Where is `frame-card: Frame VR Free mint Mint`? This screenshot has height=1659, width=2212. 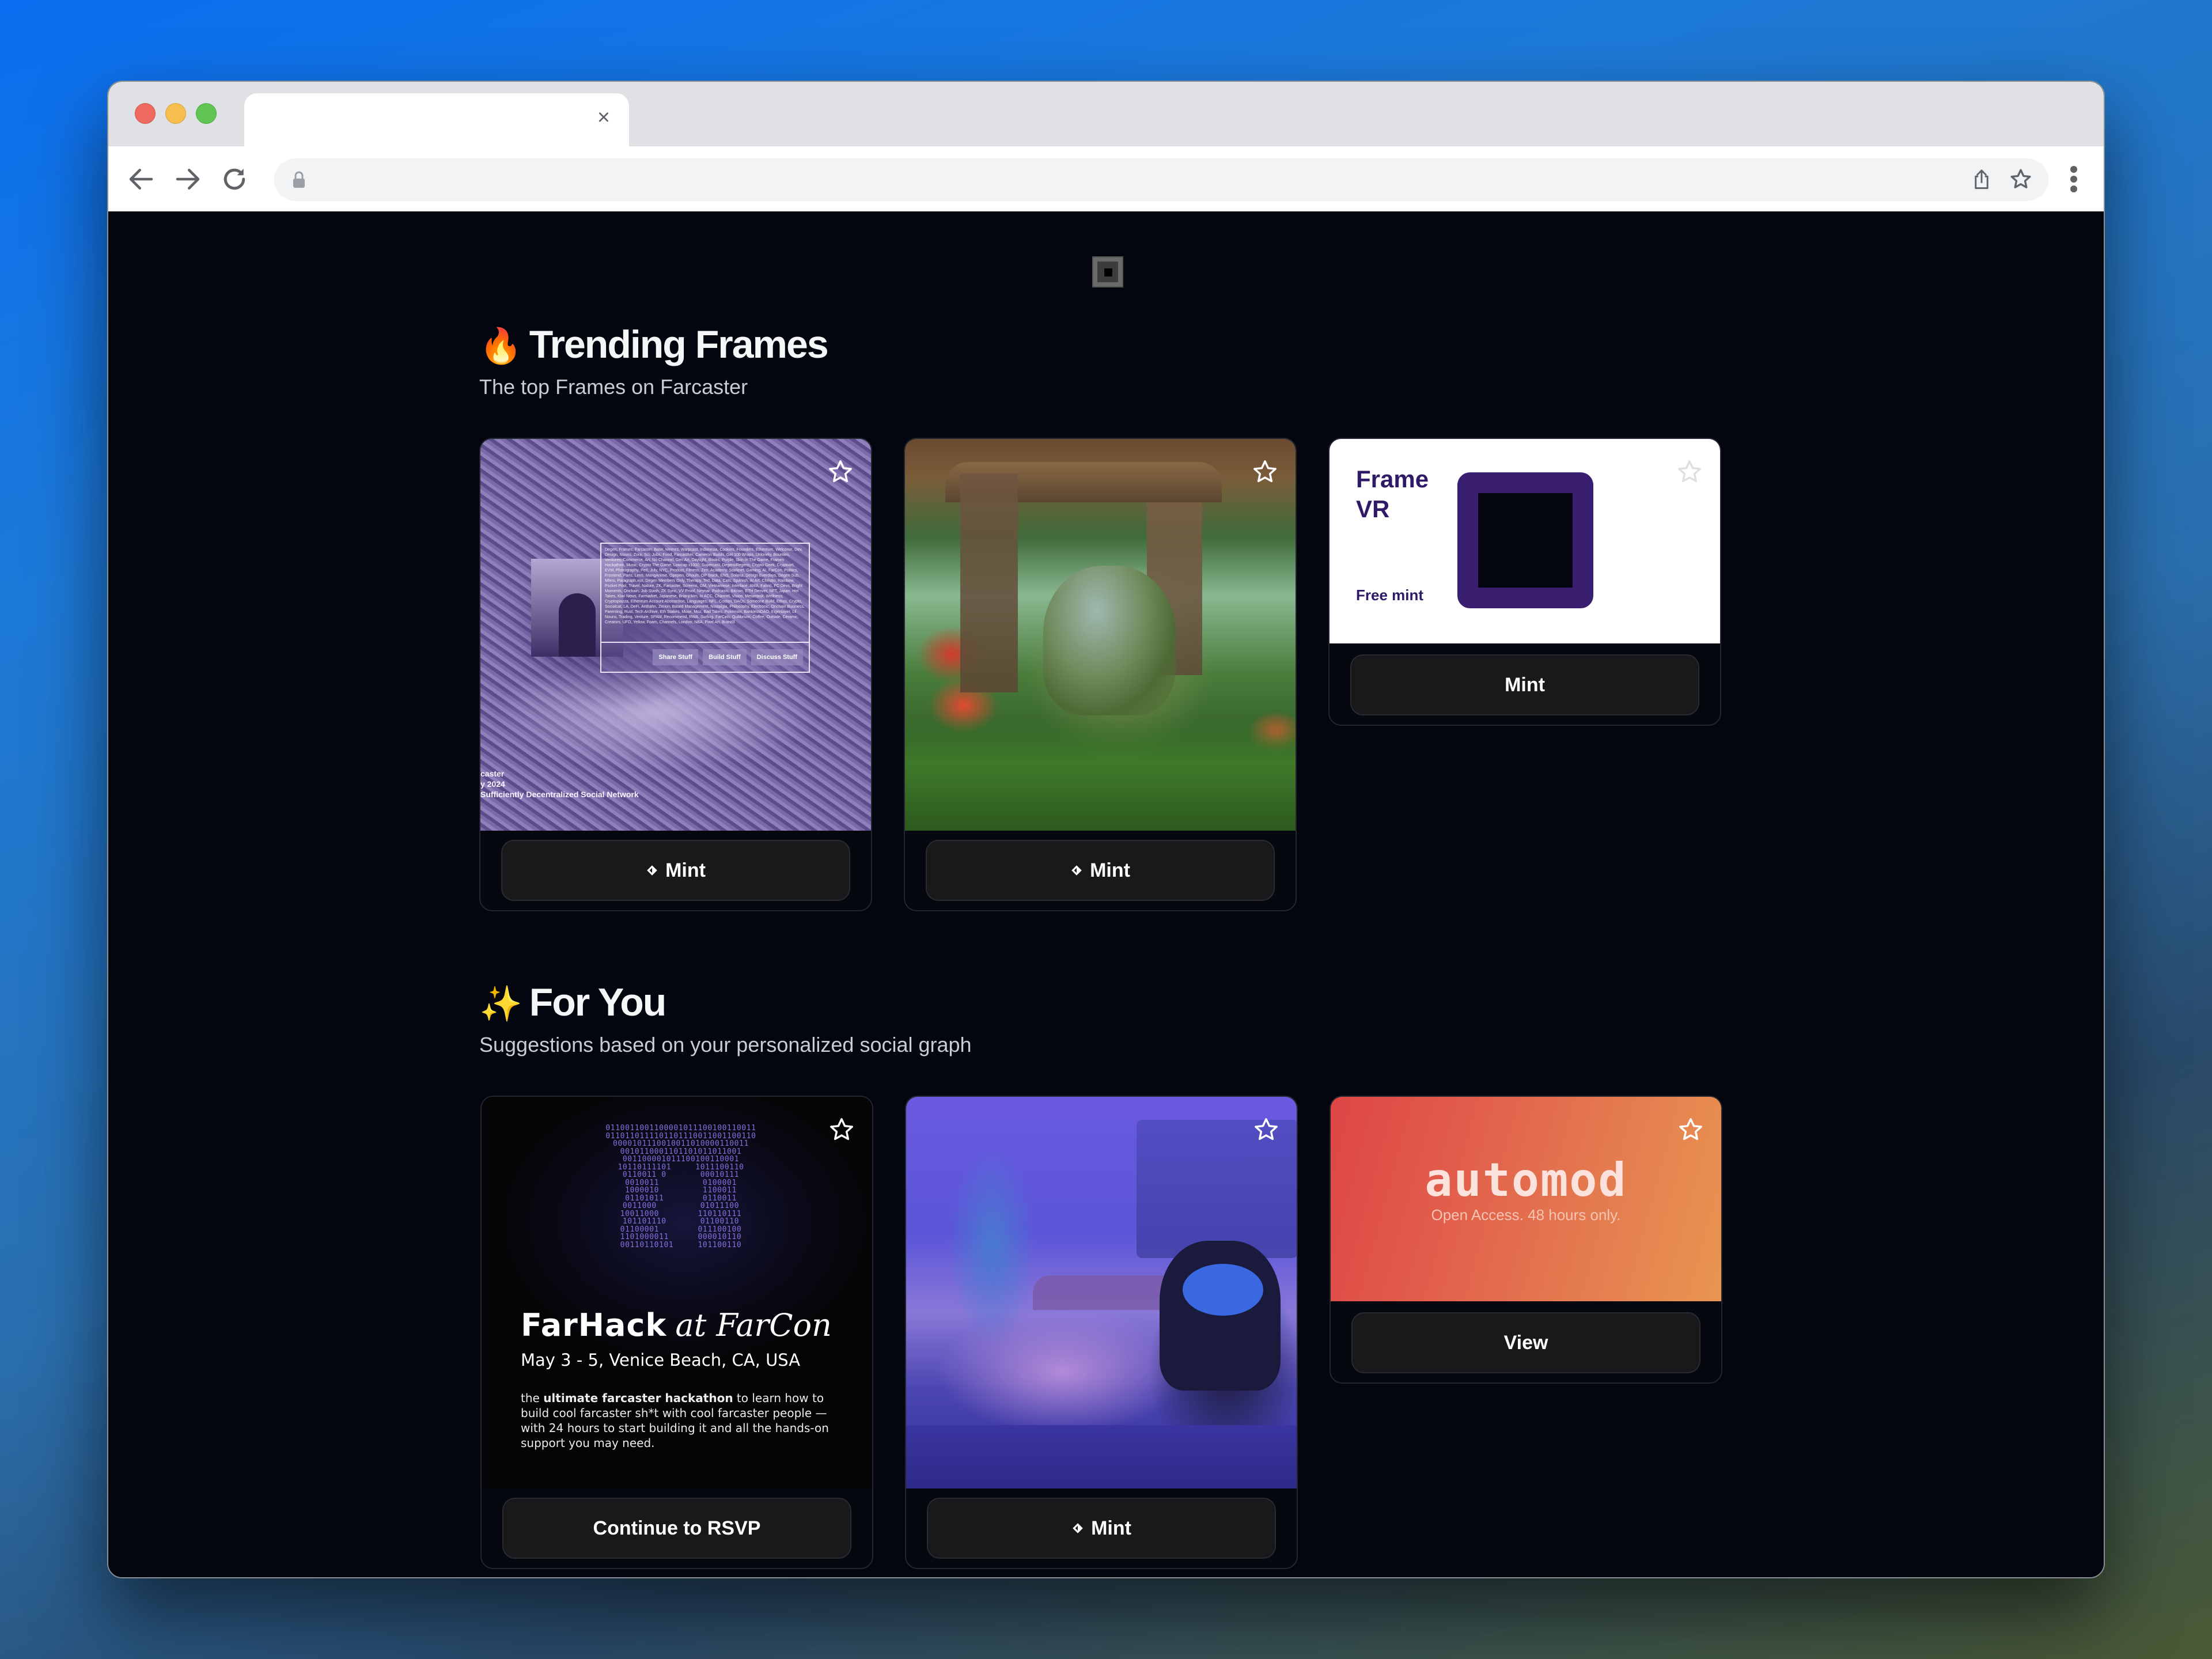
frame-card: Frame VR Free mint Mint is located at coordinates (1524, 582).